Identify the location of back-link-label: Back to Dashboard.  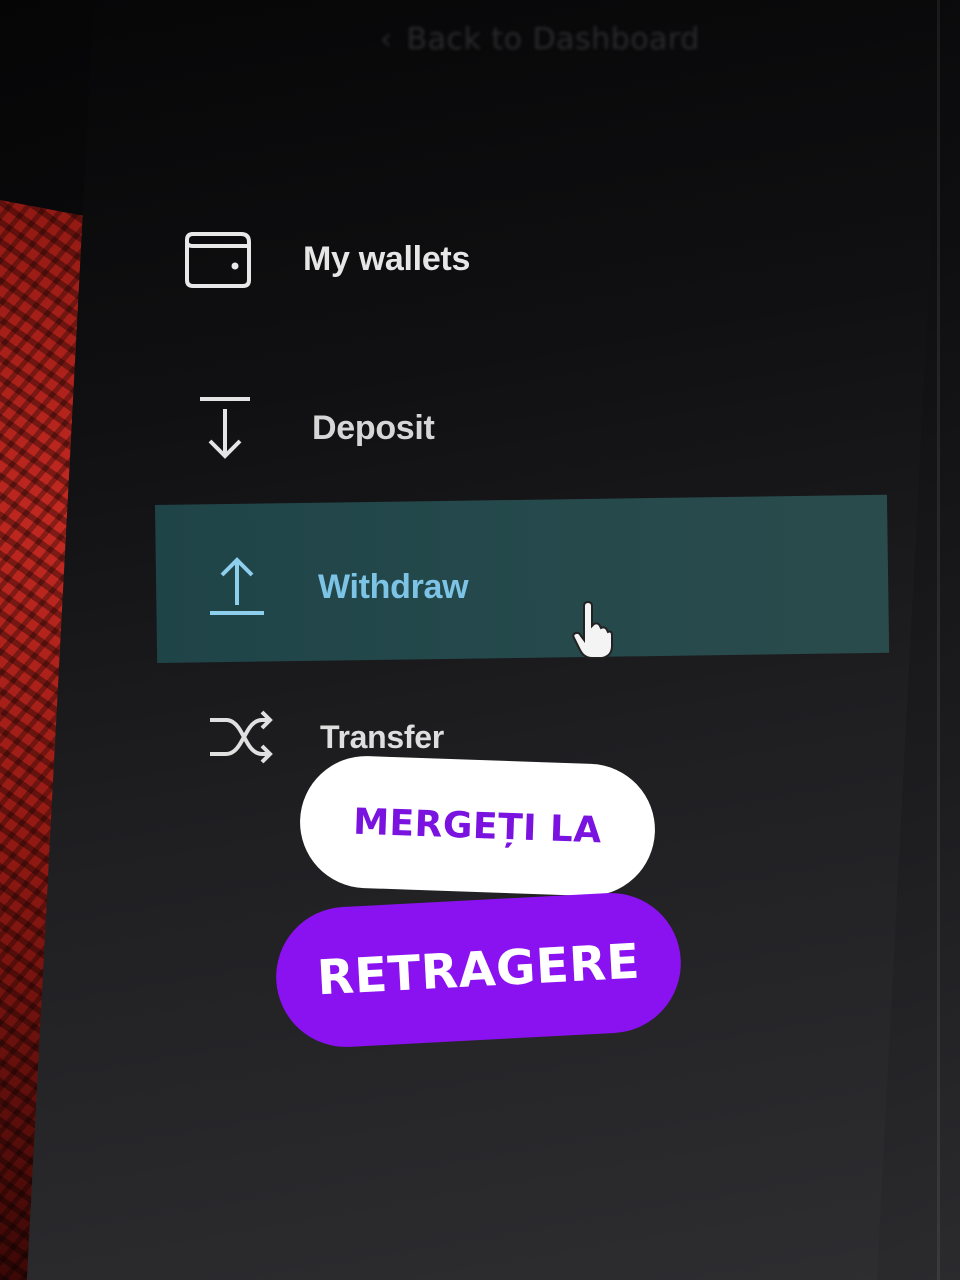
(553, 39).